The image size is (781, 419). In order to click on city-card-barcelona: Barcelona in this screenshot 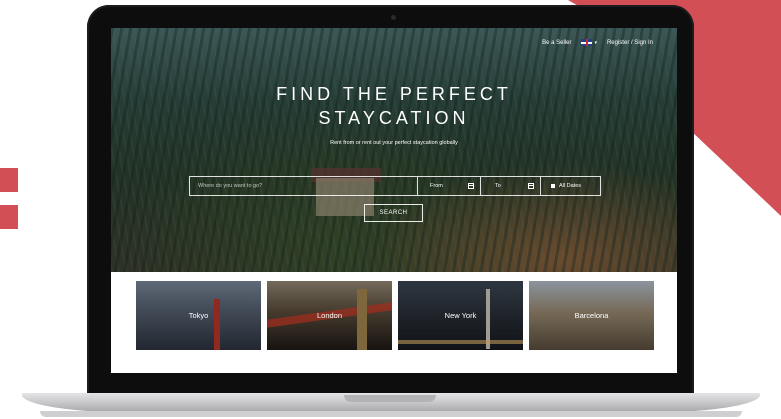, I will do `click(591, 315)`.